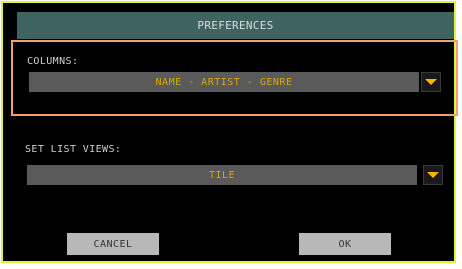 Image resolution: width=462 pixels, height=269 pixels. What do you see at coordinates (113, 244) in the screenshot?
I see `cancel-button: CANCEL` at bounding box center [113, 244].